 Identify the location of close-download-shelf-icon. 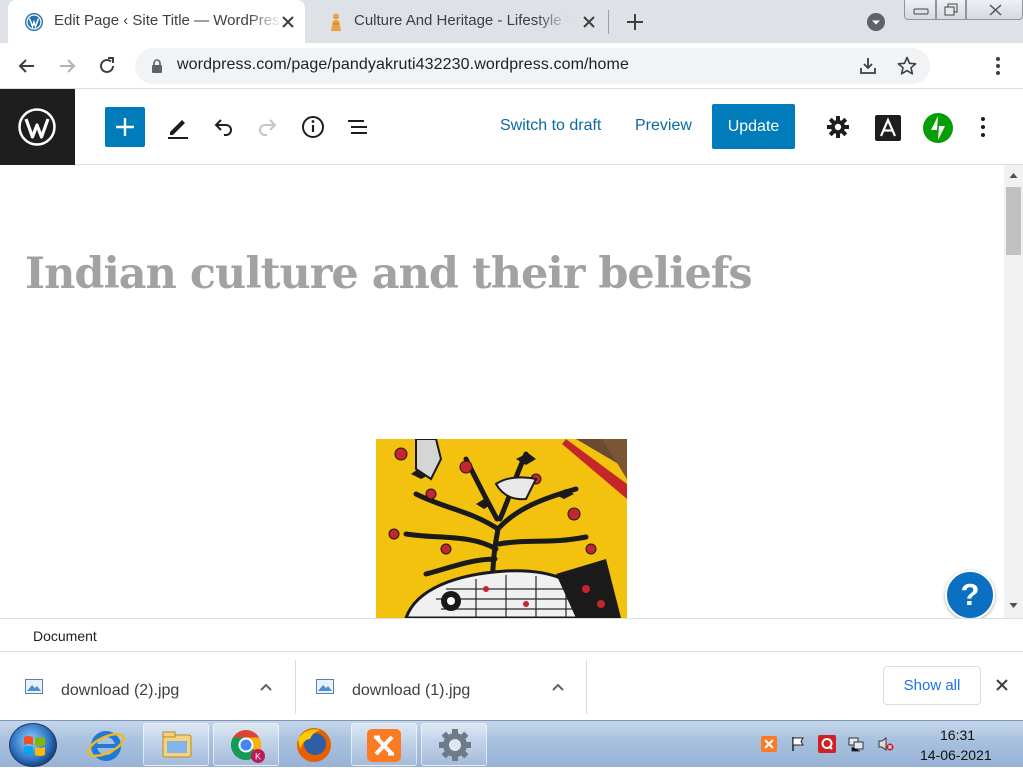
(1002, 685).